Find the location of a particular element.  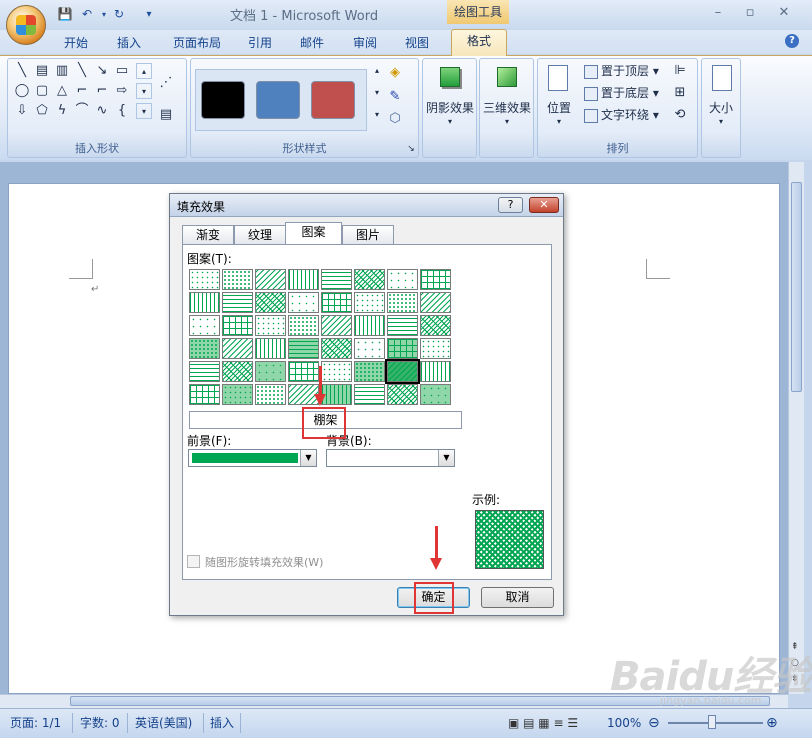

gallery-up-icon: ▴ is located at coordinates (377, 71).